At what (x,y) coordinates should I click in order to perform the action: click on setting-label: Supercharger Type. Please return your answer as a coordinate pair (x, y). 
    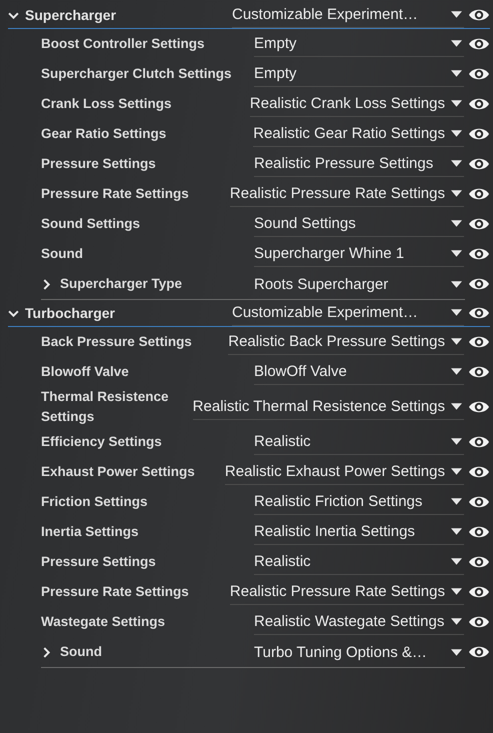
    Looking at the image, I should click on (121, 284).